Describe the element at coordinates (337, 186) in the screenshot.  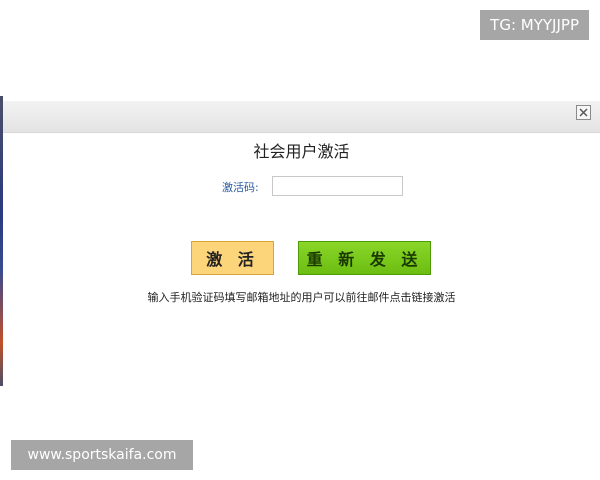
I see `activation-code-input` at that location.